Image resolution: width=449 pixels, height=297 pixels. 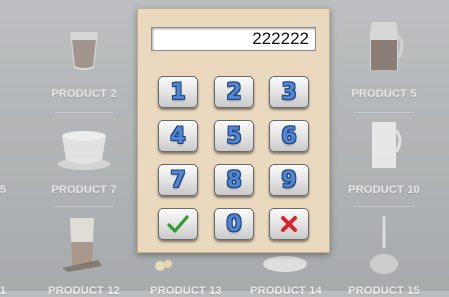 I want to click on key-1: 1, so click(x=178, y=92).